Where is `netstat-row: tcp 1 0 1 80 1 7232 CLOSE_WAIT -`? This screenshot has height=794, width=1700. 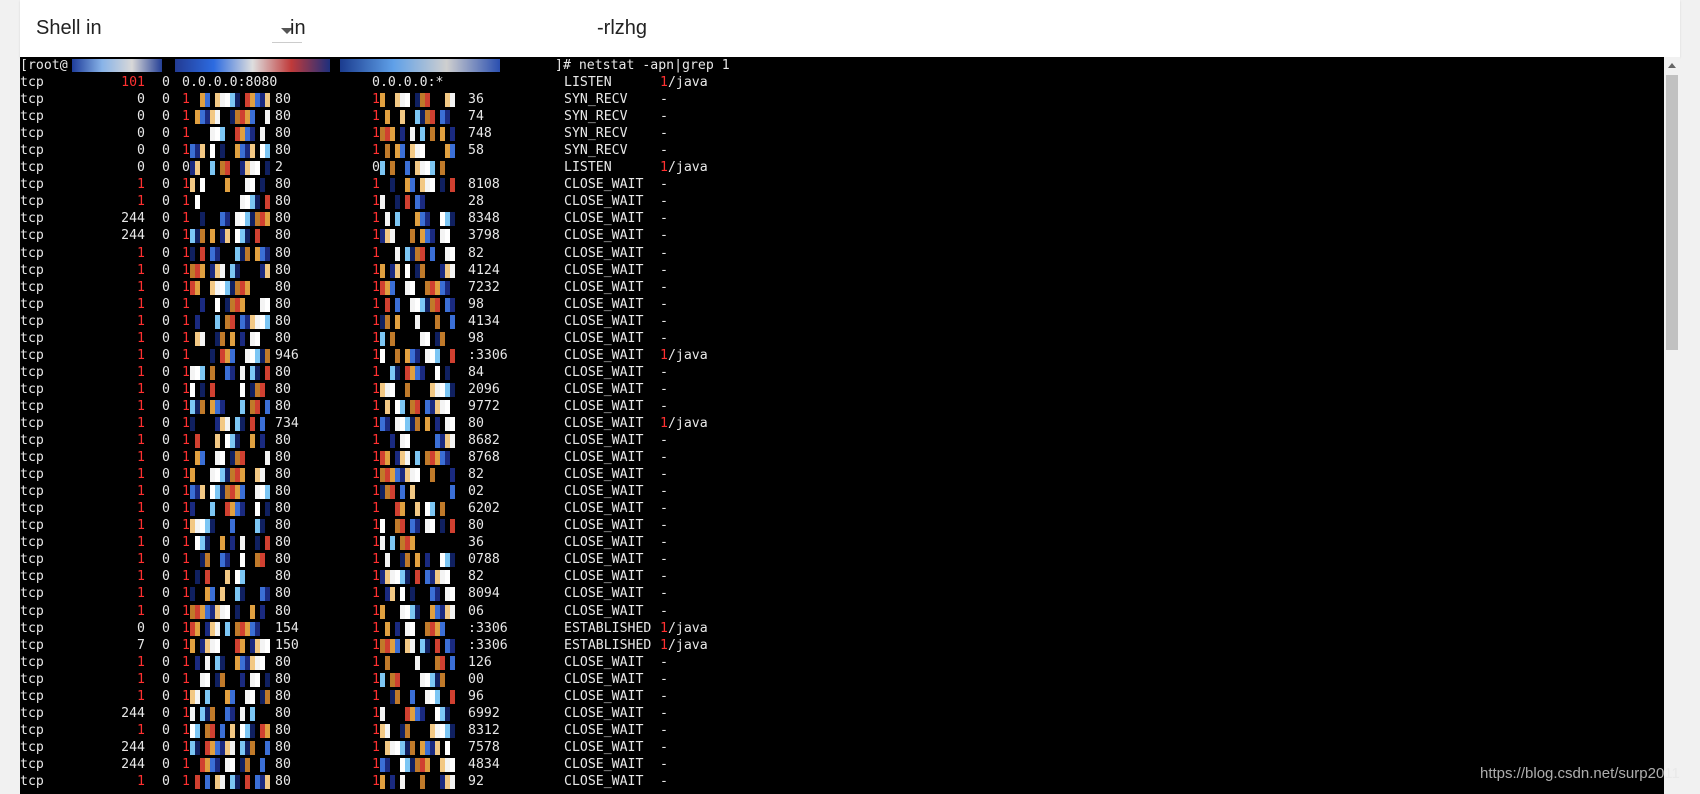 netstat-row: tcp 1 0 1 80 1 7232 CLOSE_WAIT - is located at coordinates (344, 287).